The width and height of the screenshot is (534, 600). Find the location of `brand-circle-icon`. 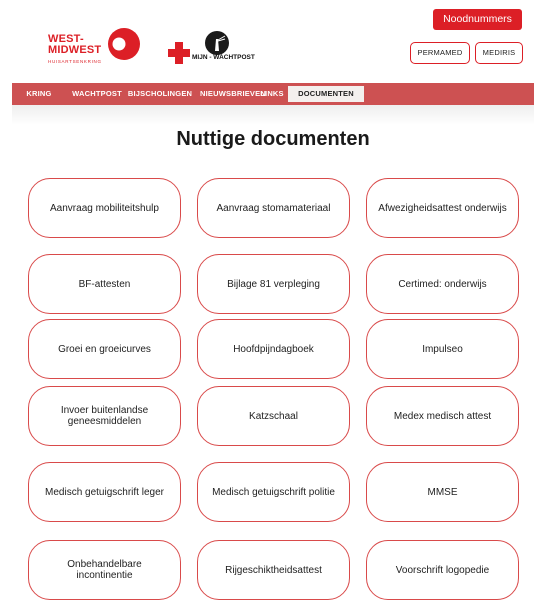

brand-circle-icon is located at coordinates (124, 44).